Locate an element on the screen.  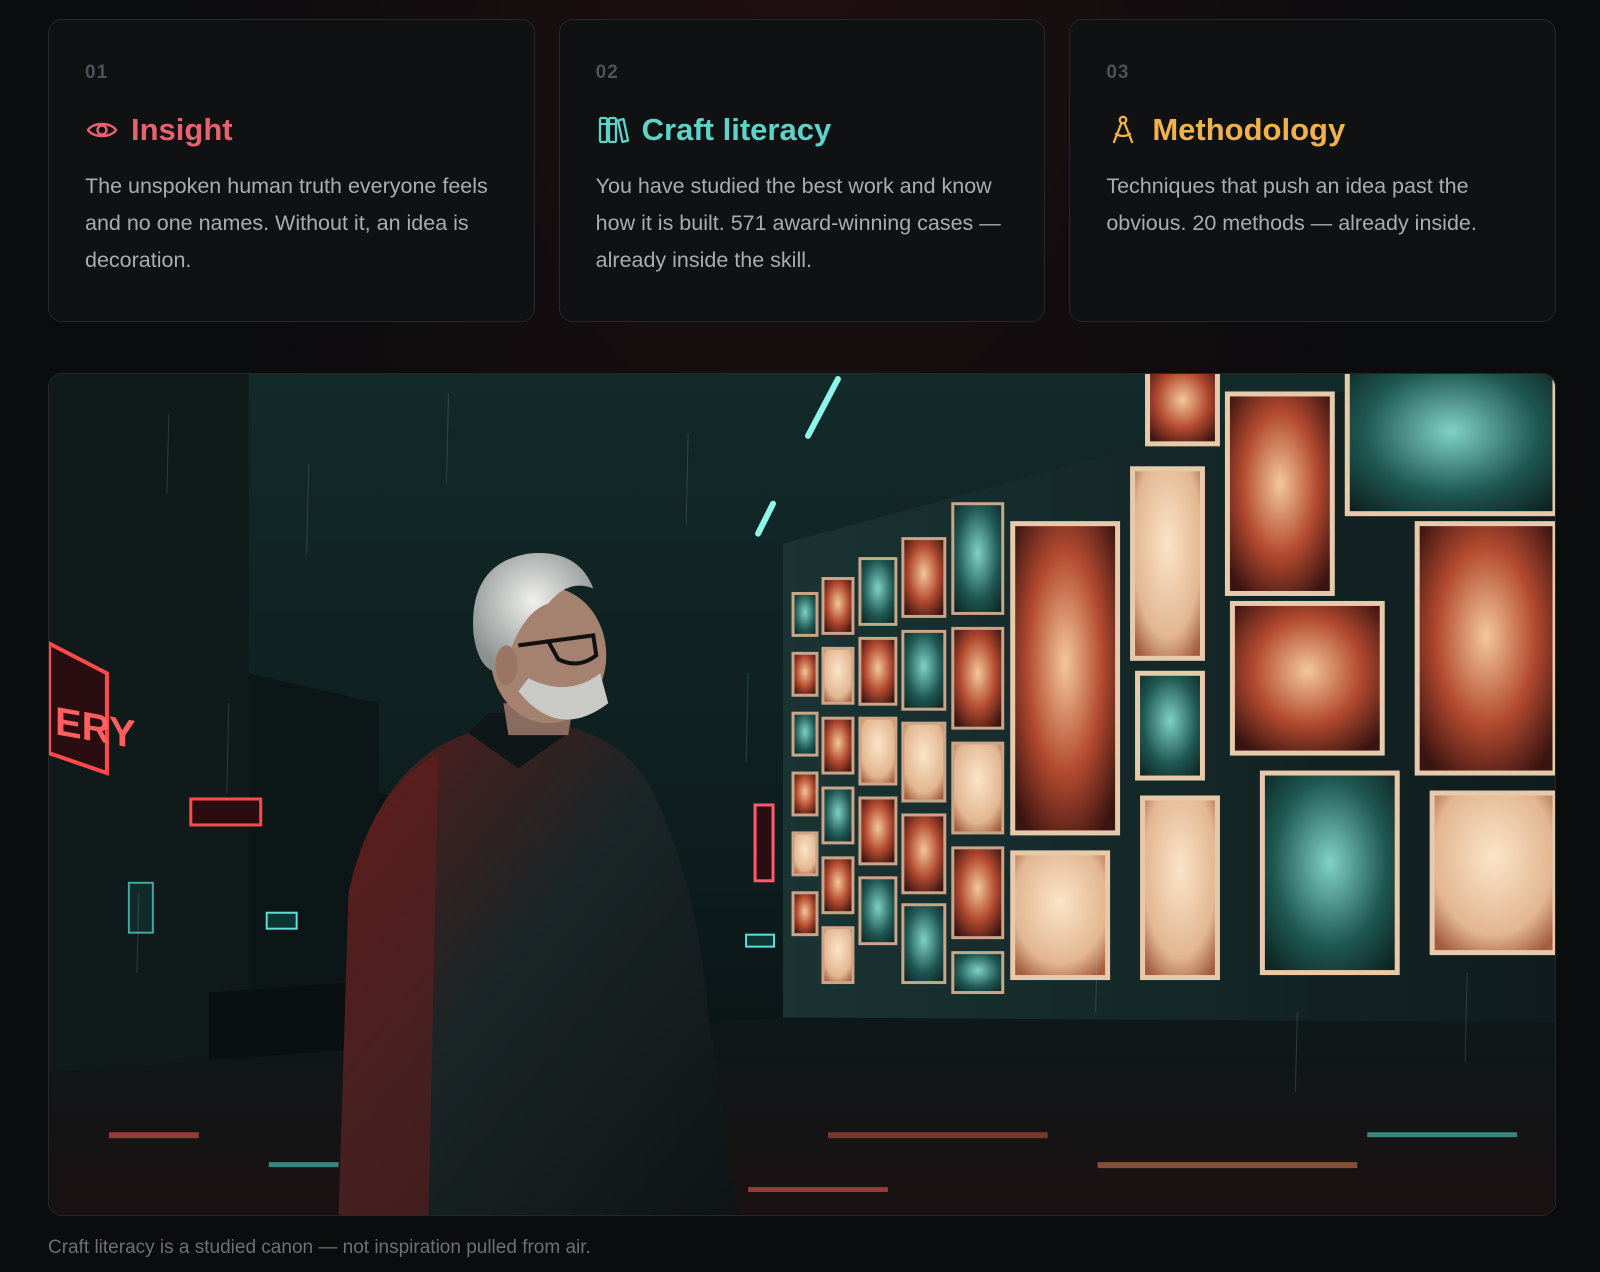
card-number: 01 is located at coordinates (97, 72).